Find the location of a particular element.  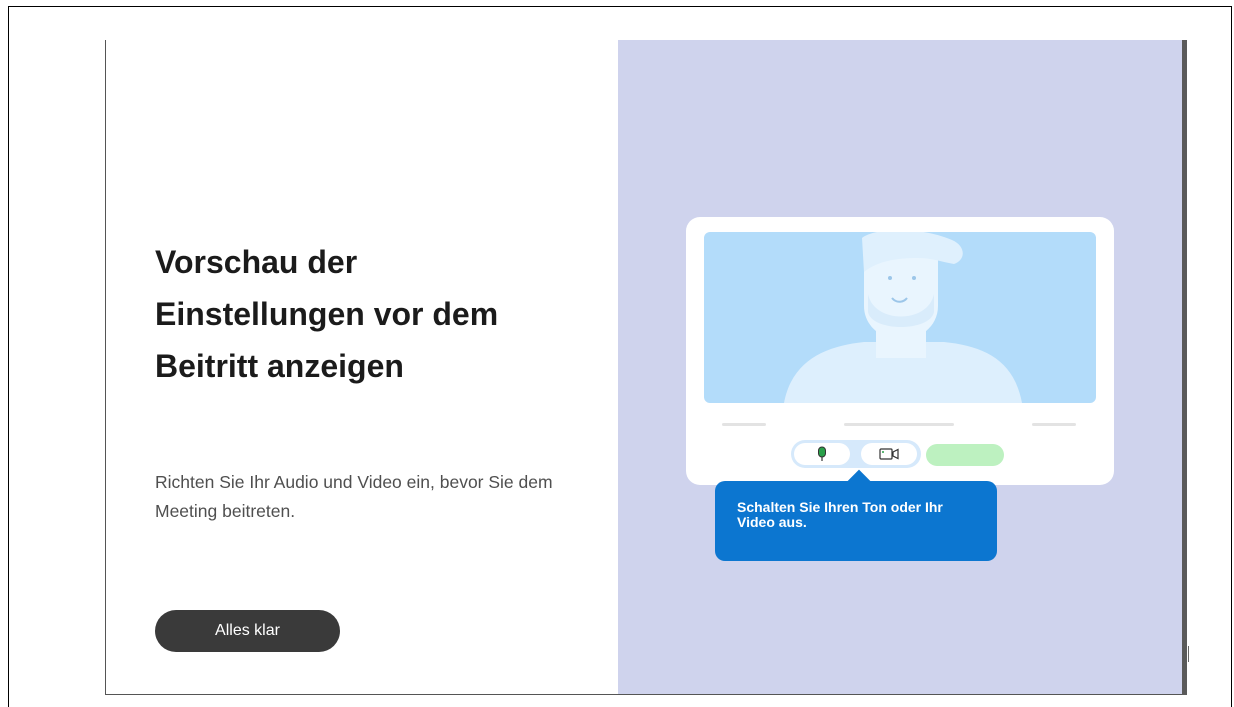

edge-mark is located at coordinates (1190, 654).